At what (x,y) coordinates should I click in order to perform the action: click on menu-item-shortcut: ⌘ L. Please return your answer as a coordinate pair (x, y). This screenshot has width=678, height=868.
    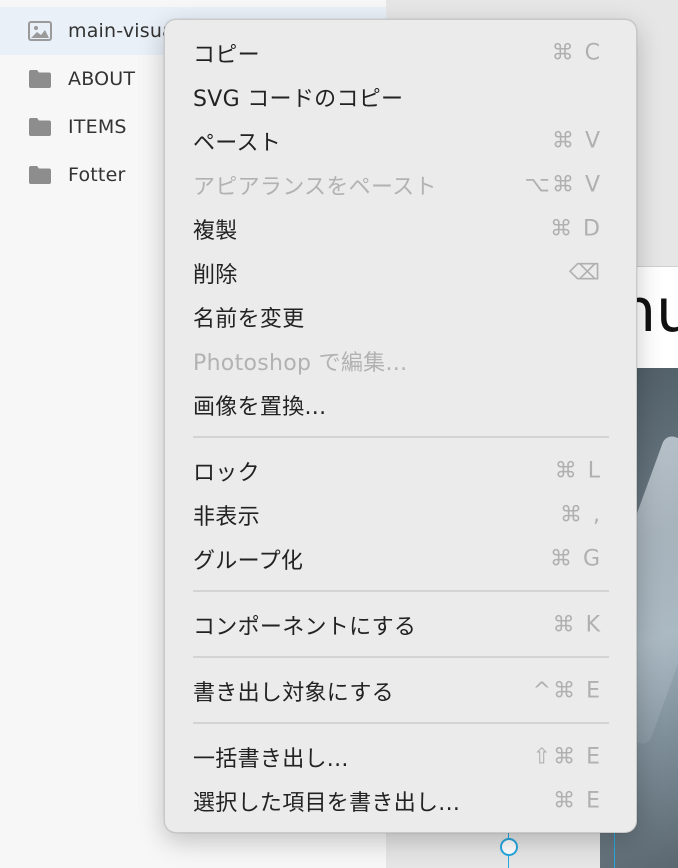
    Looking at the image, I should click on (578, 471).